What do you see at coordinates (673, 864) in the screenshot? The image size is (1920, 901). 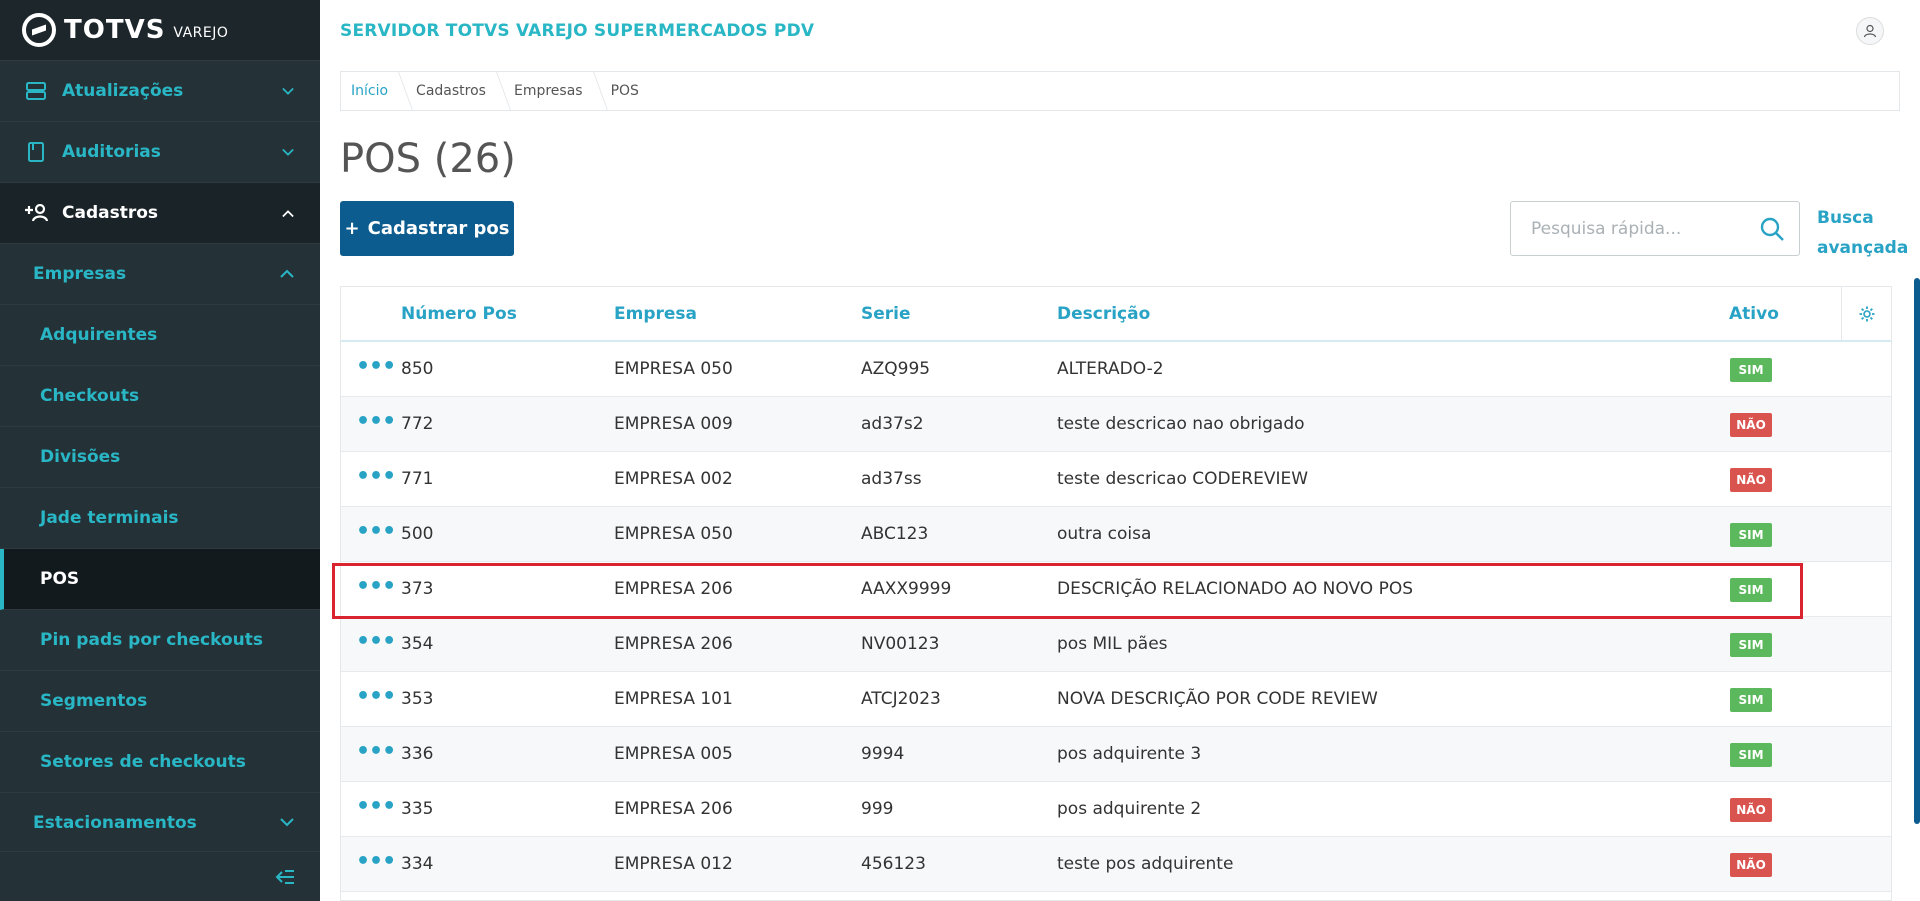 I see `cell-empresa: EMPRESA 012` at bounding box center [673, 864].